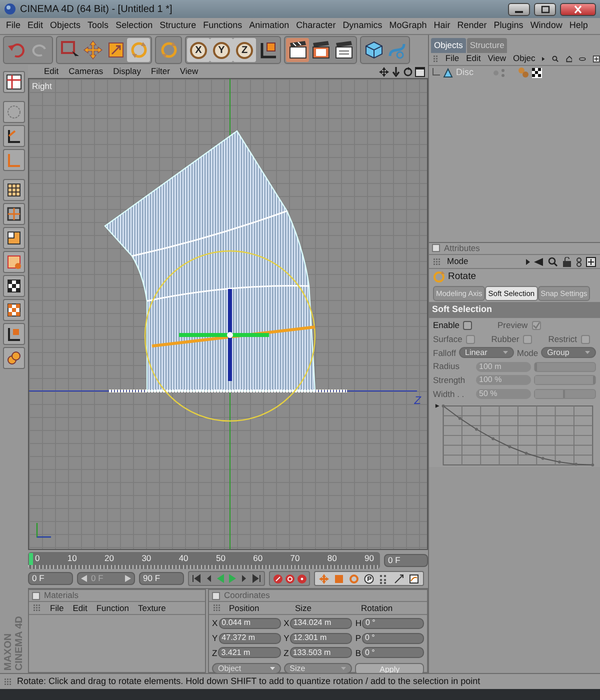 This screenshot has height=700, width=600. I want to click on home-icon, so click(569, 59).